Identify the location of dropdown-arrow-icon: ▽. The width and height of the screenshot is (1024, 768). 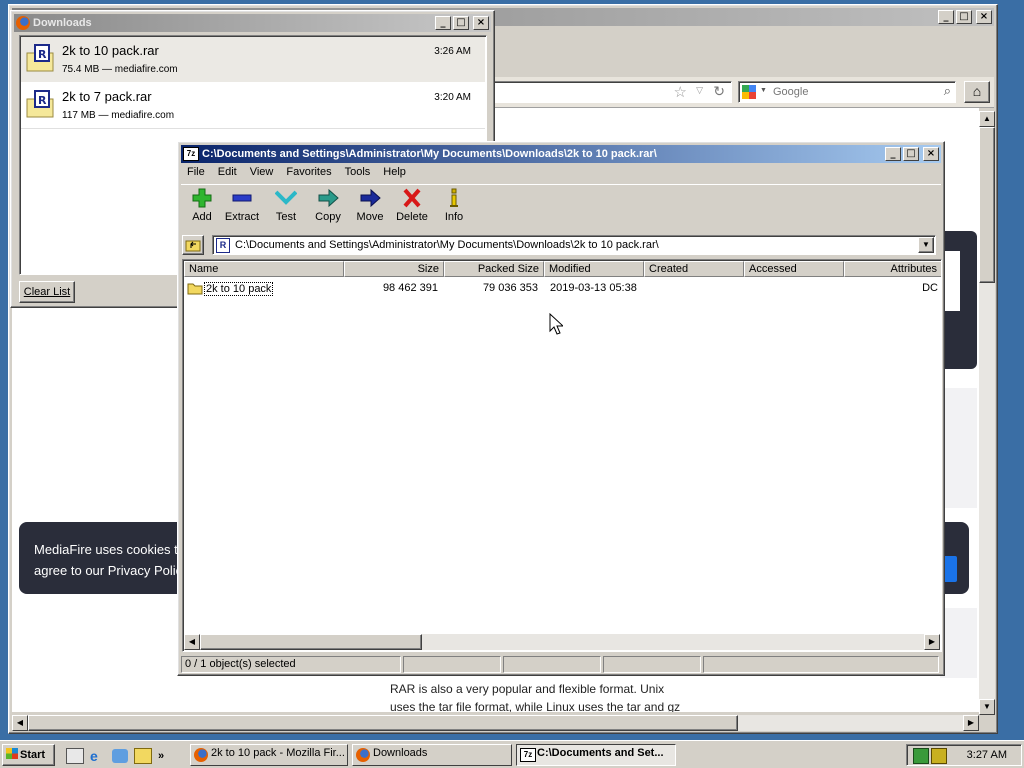
(699, 90).